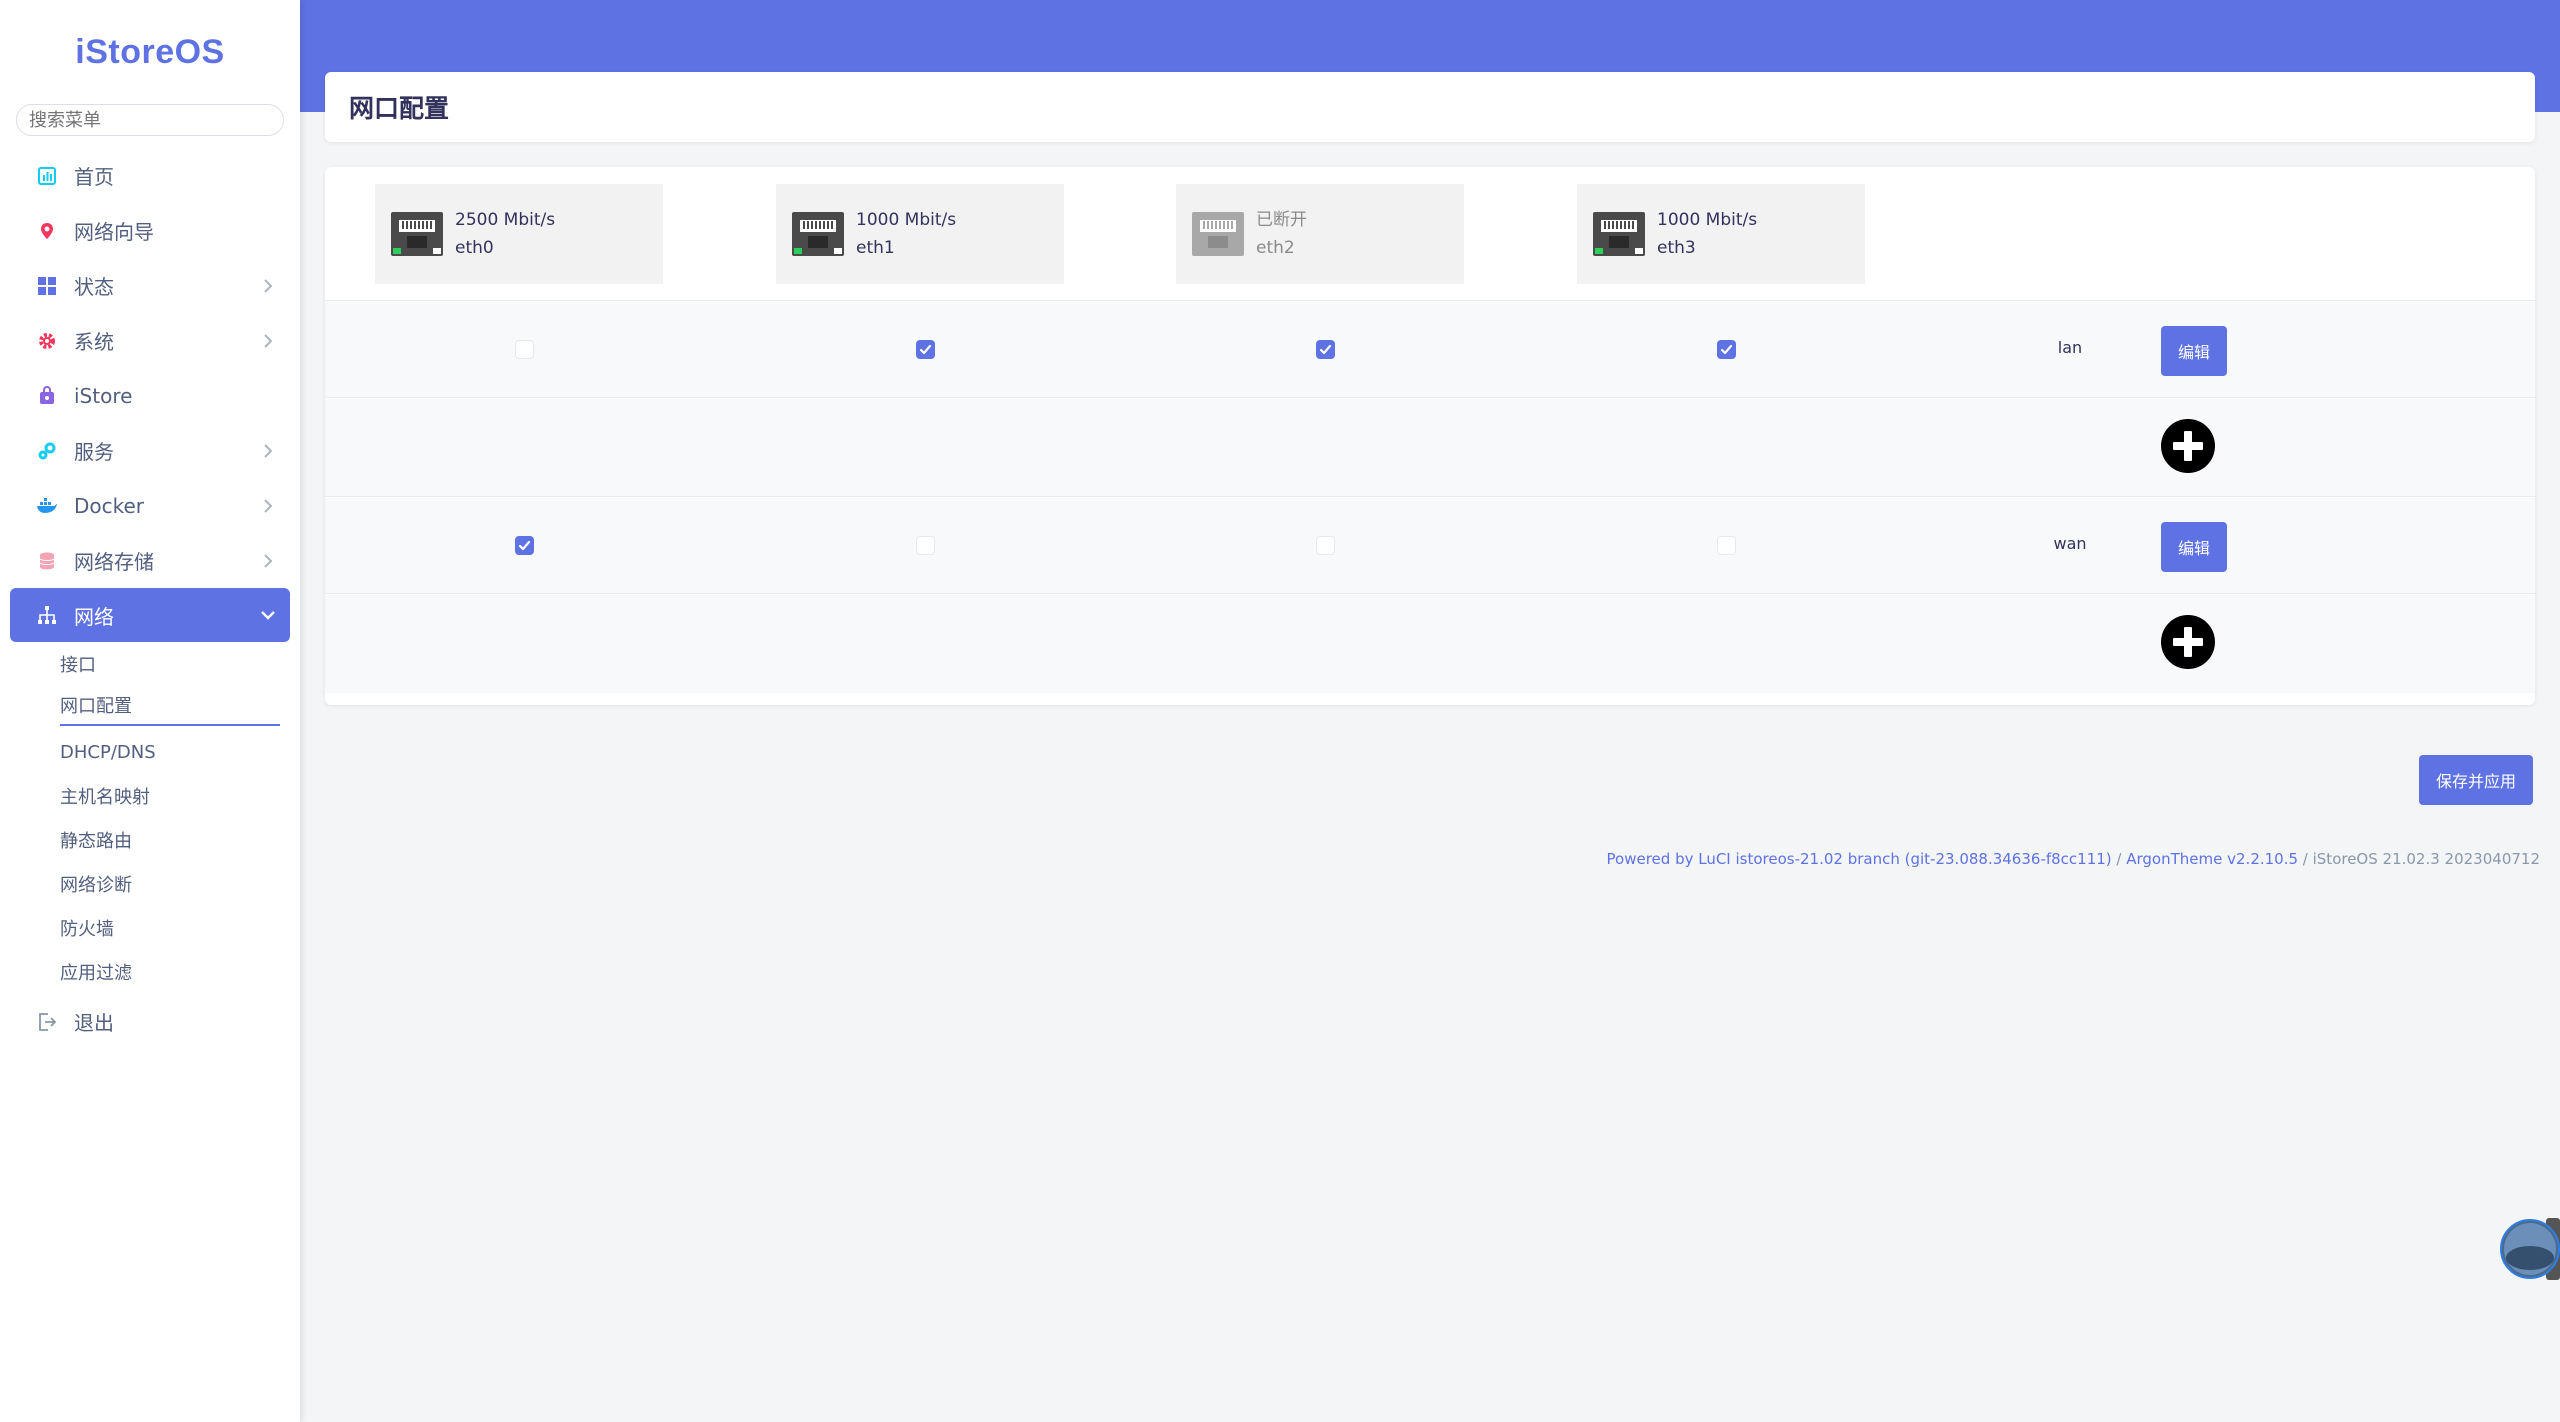 The height and width of the screenshot is (1422, 2560). What do you see at coordinates (47, 231) in the screenshot?
I see `network-wizard-icon` at bounding box center [47, 231].